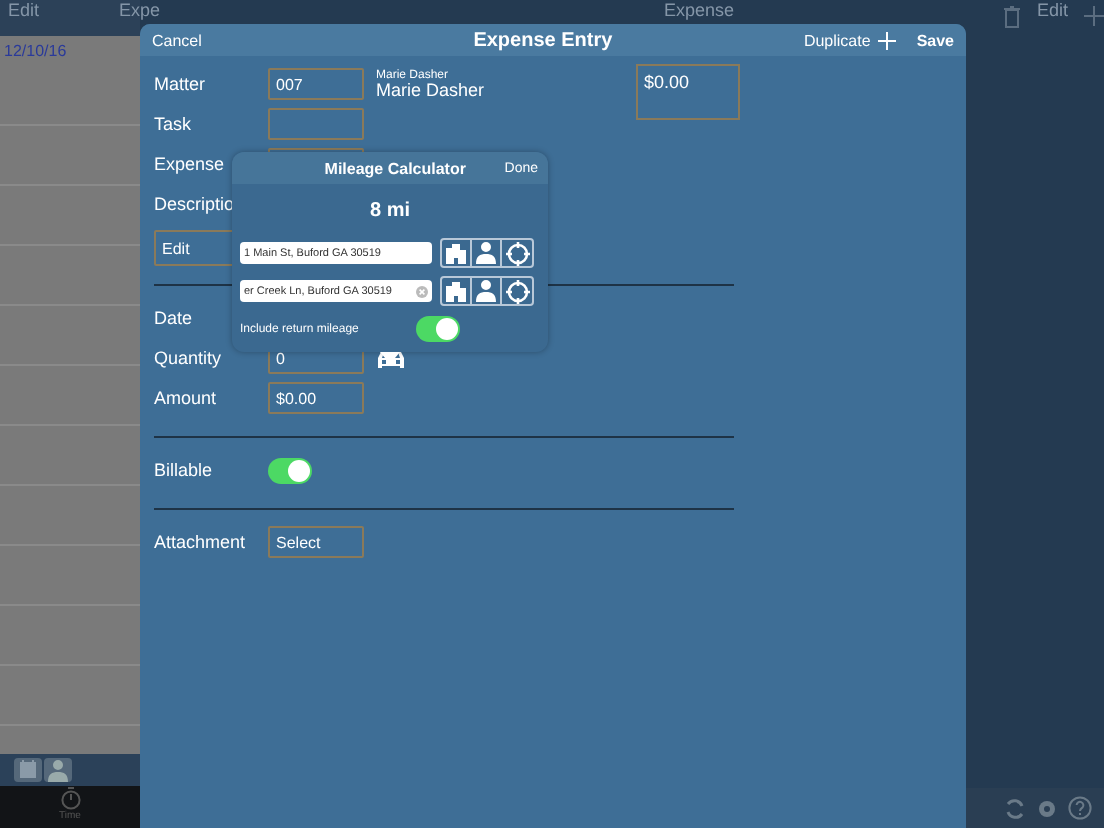  I want to click on add-icon, so click(1094, 16).